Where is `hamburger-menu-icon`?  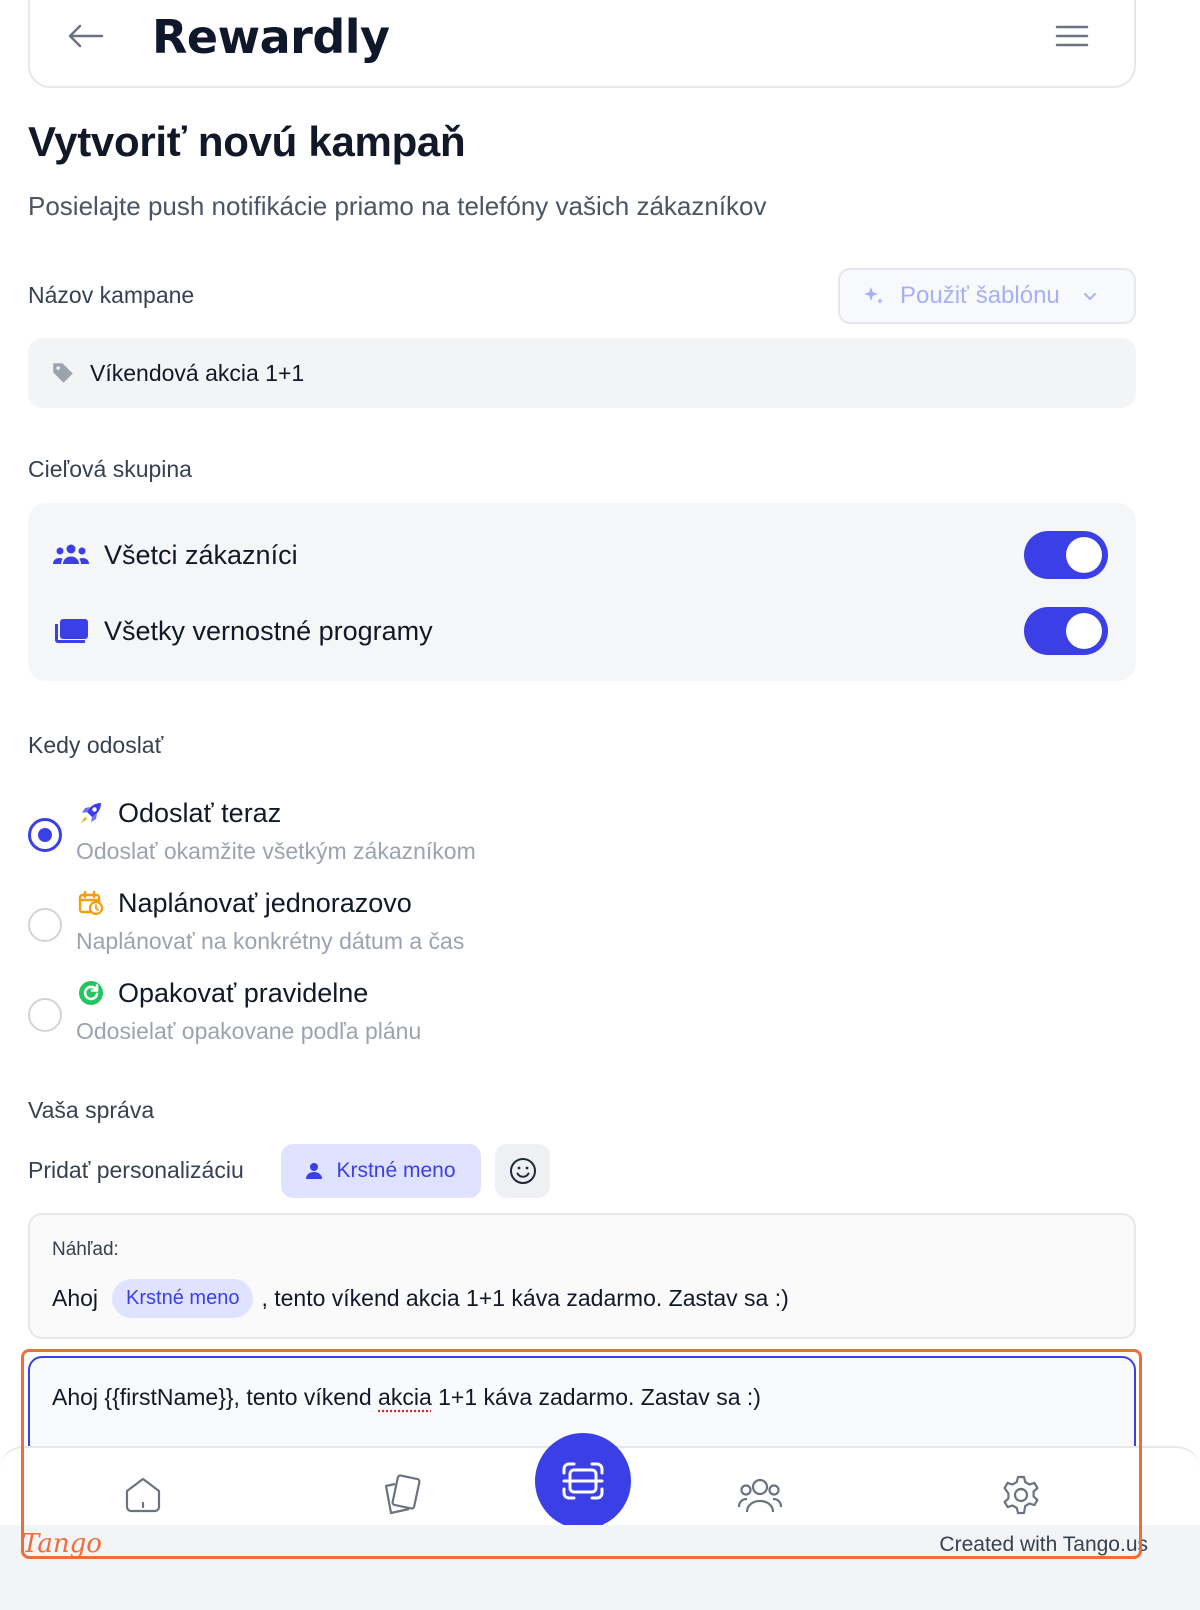 hamburger-menu-icon is located at coordinates (1072, 36).